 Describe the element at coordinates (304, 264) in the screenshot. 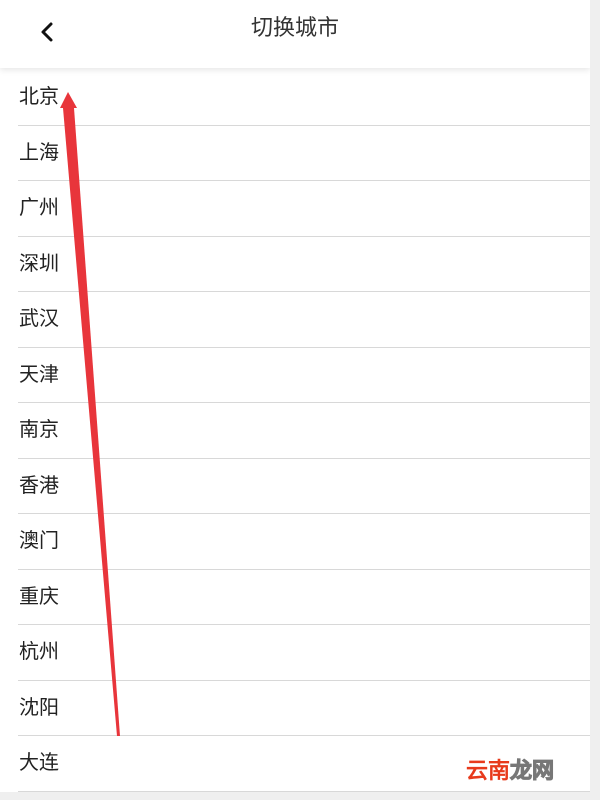

I see `city-item-shenzhen: 深圳` at that location.